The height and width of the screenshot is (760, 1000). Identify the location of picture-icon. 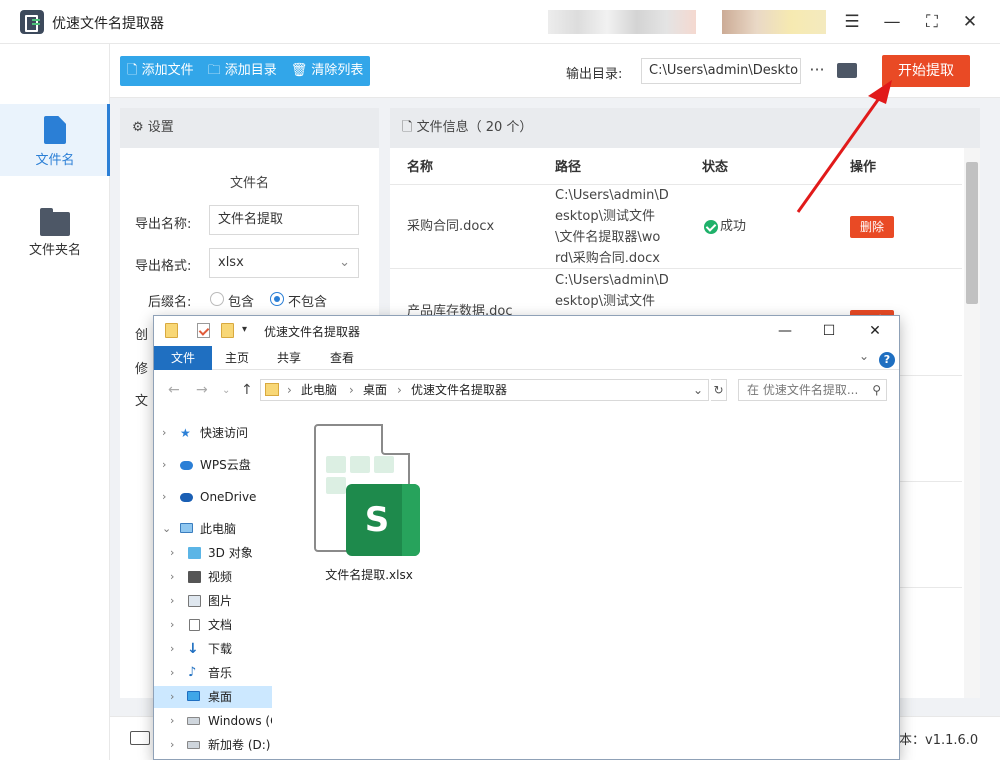
(194, 601).